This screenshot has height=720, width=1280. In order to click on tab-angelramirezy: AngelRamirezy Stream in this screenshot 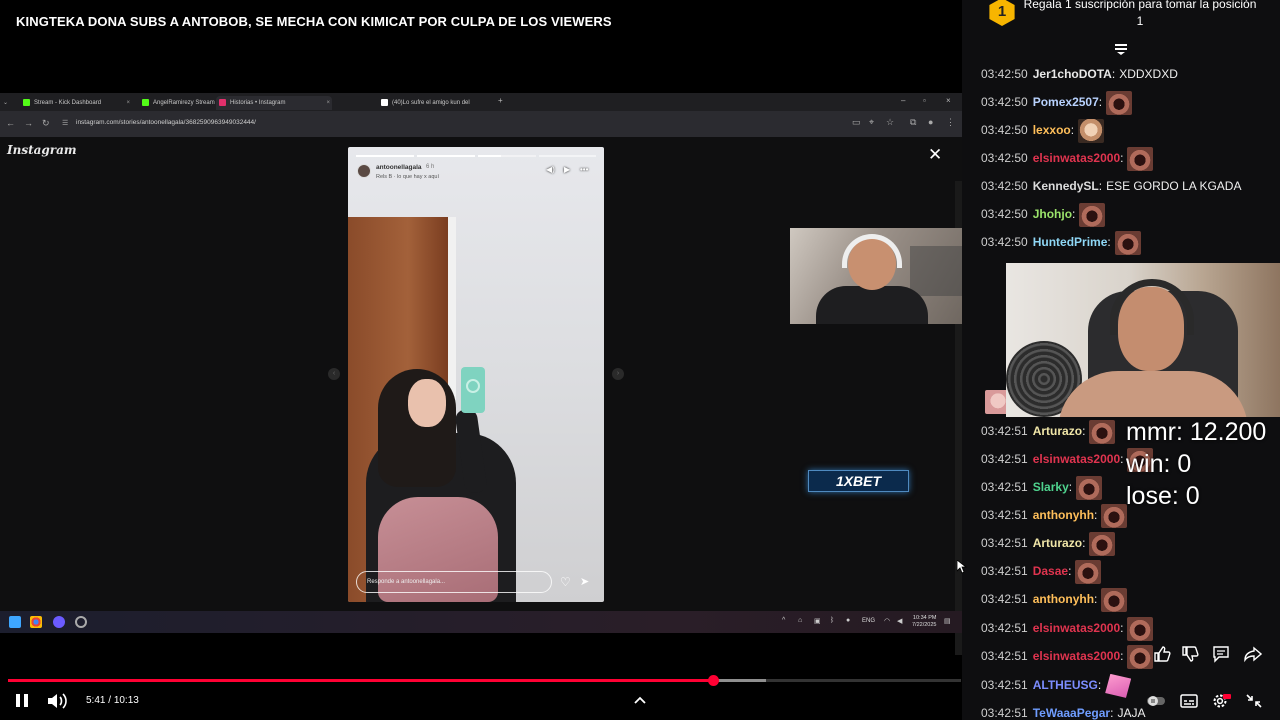, I will do `click(177, 103)`.